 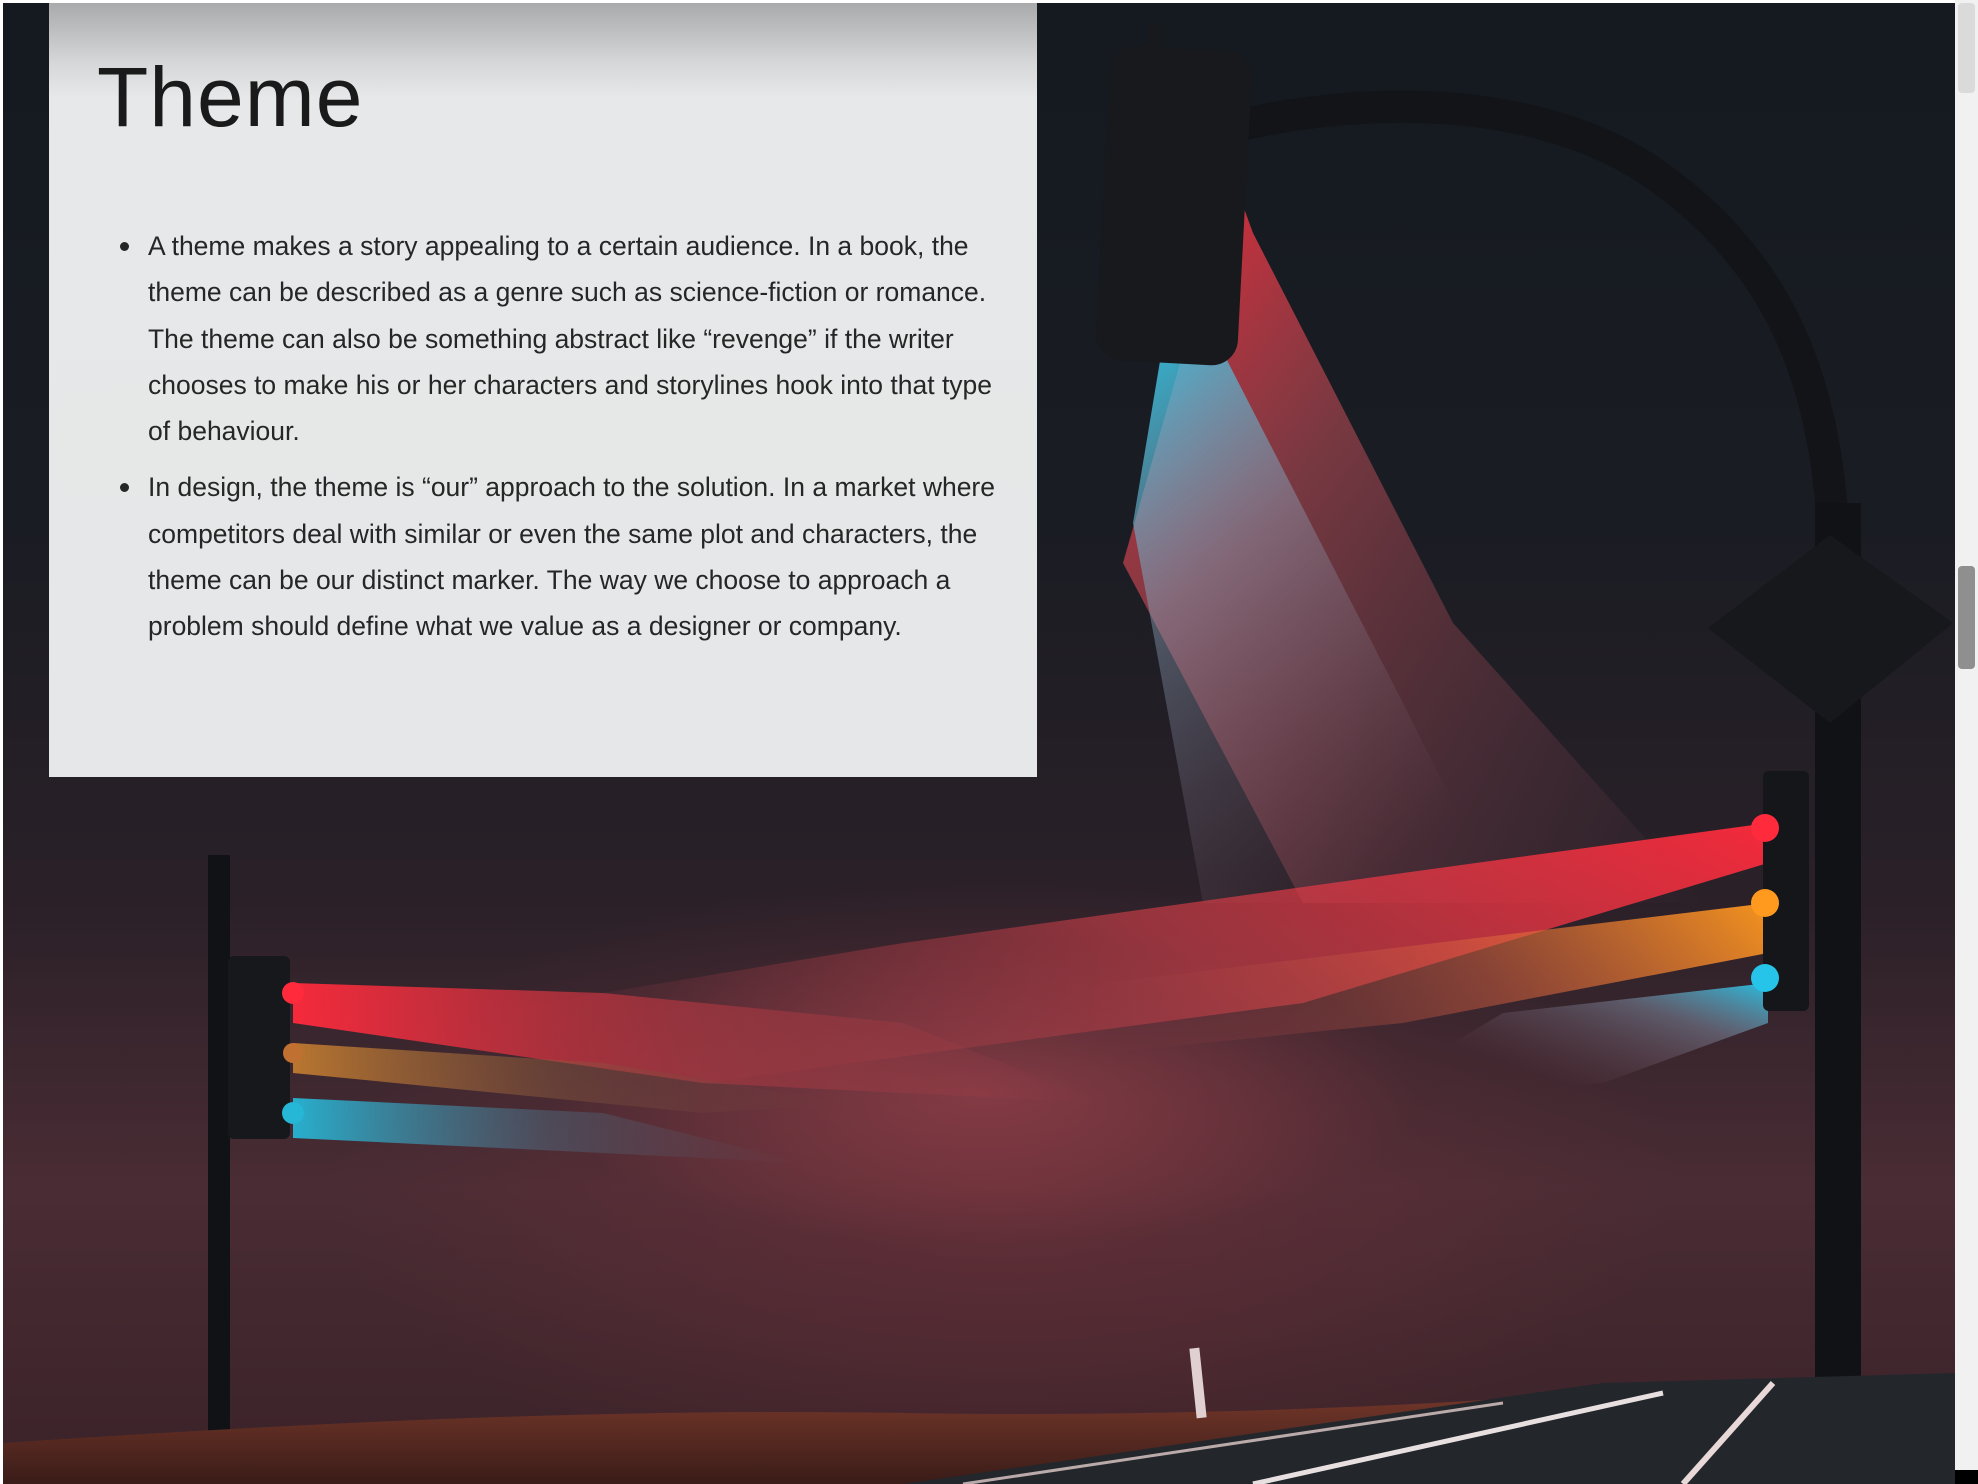 What do you see at coordinates (1198, 1383) in the screenshot?
I see `roadside-marker-post` at bounding box center [1198, 1383].